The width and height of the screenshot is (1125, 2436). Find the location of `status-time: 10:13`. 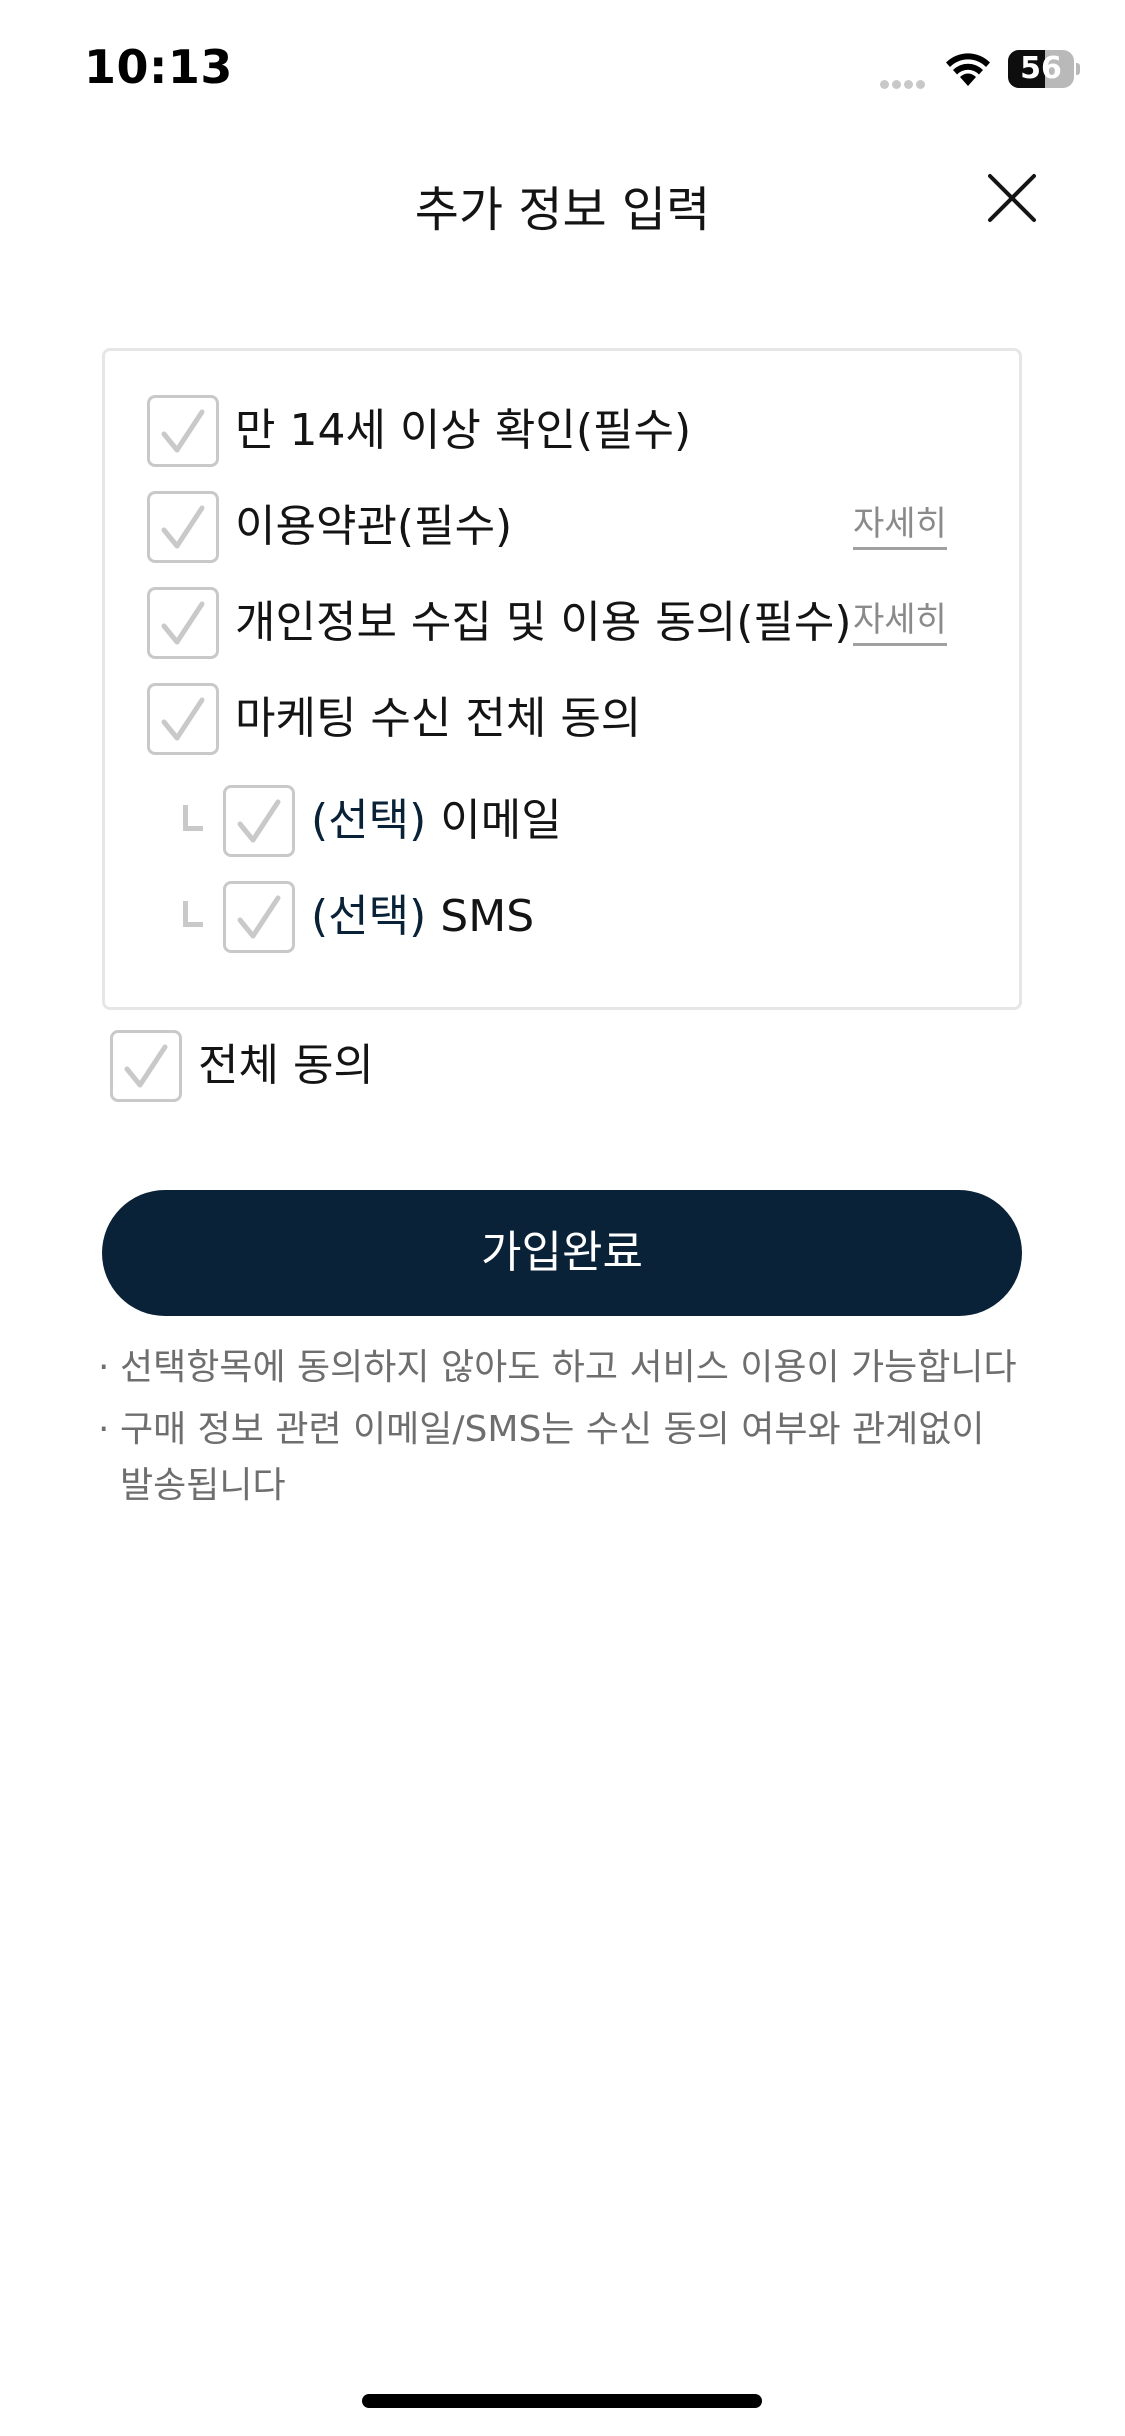

status-time: 10:13 is located at coordinates (158, 67).